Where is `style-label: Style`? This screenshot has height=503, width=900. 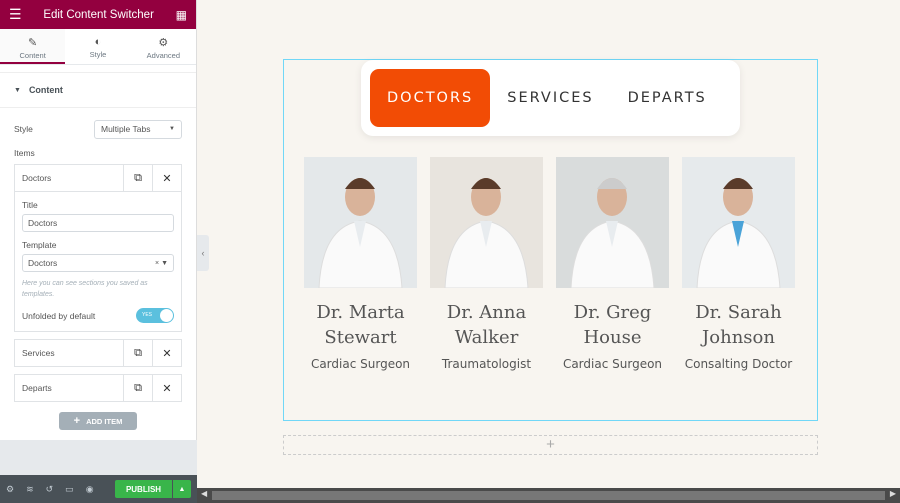 style-label: Style is located at coordinates (23, 129).